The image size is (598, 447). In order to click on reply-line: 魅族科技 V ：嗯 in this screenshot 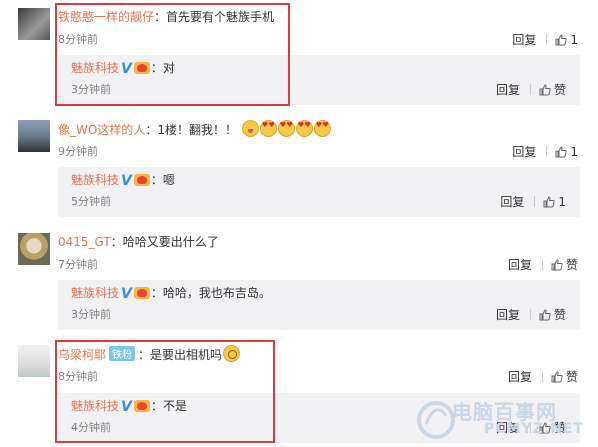, I will do `click(123, 180)`.